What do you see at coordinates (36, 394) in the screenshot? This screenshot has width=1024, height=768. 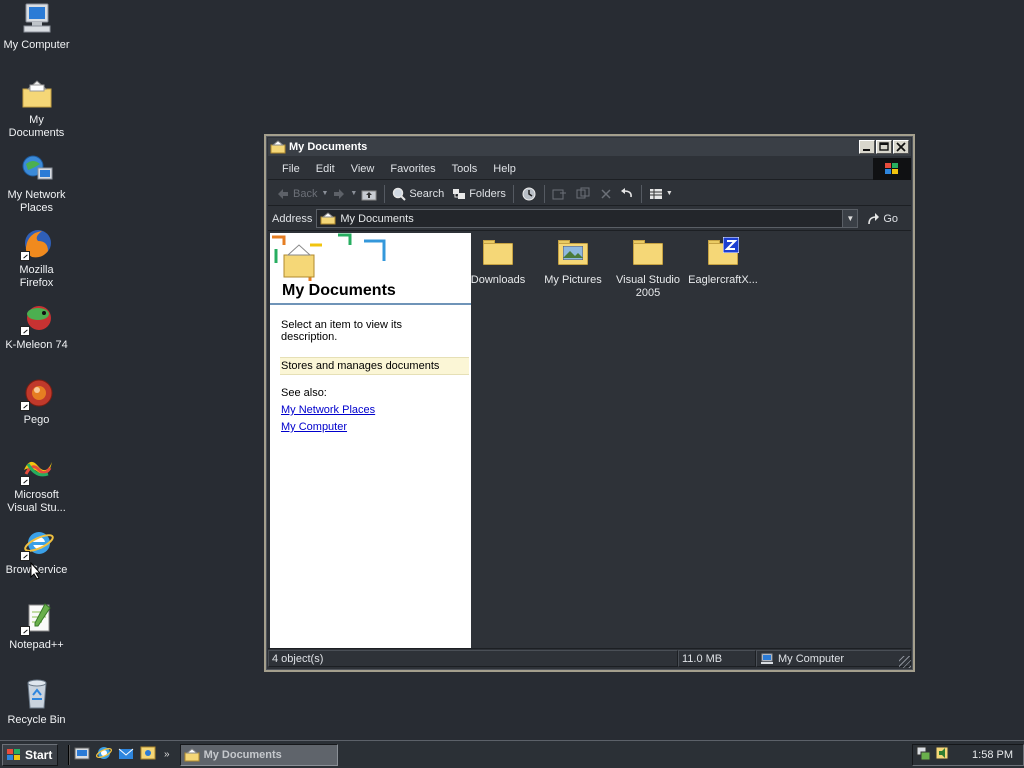 I see `pego-icon` at bounding box center [36, 394].